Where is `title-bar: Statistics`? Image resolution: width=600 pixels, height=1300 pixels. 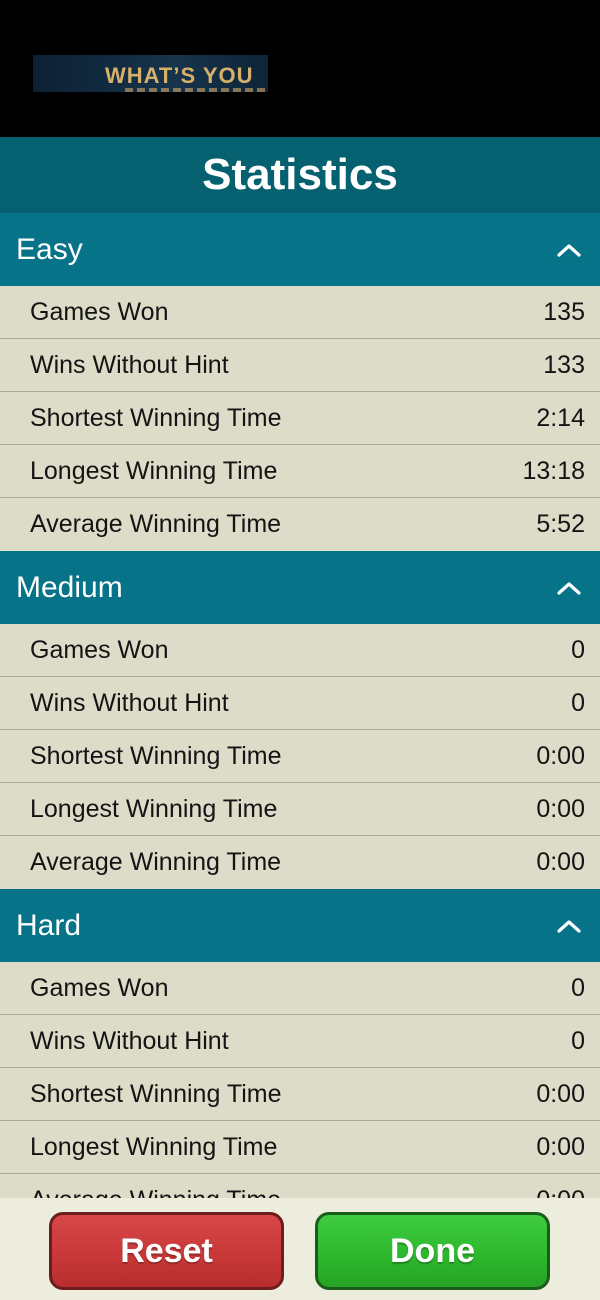
title-bar: Statistics is located at coordinates (300, 175).